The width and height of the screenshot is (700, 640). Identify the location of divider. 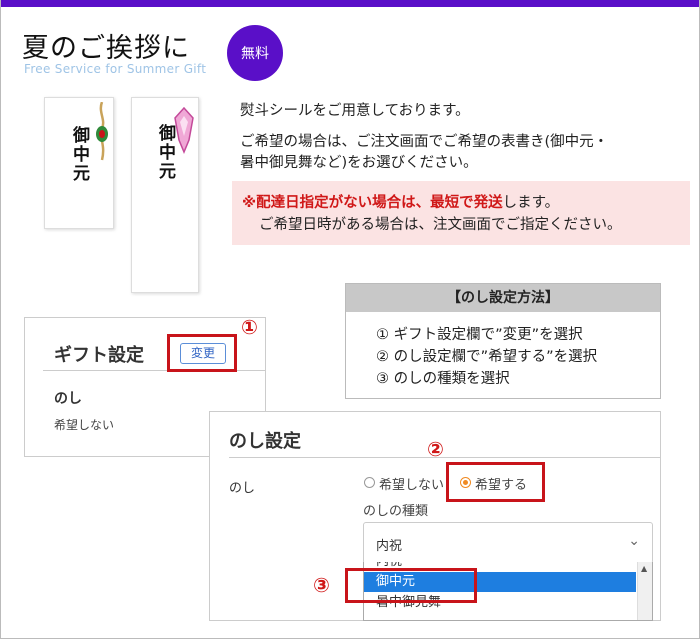
(444, 457).